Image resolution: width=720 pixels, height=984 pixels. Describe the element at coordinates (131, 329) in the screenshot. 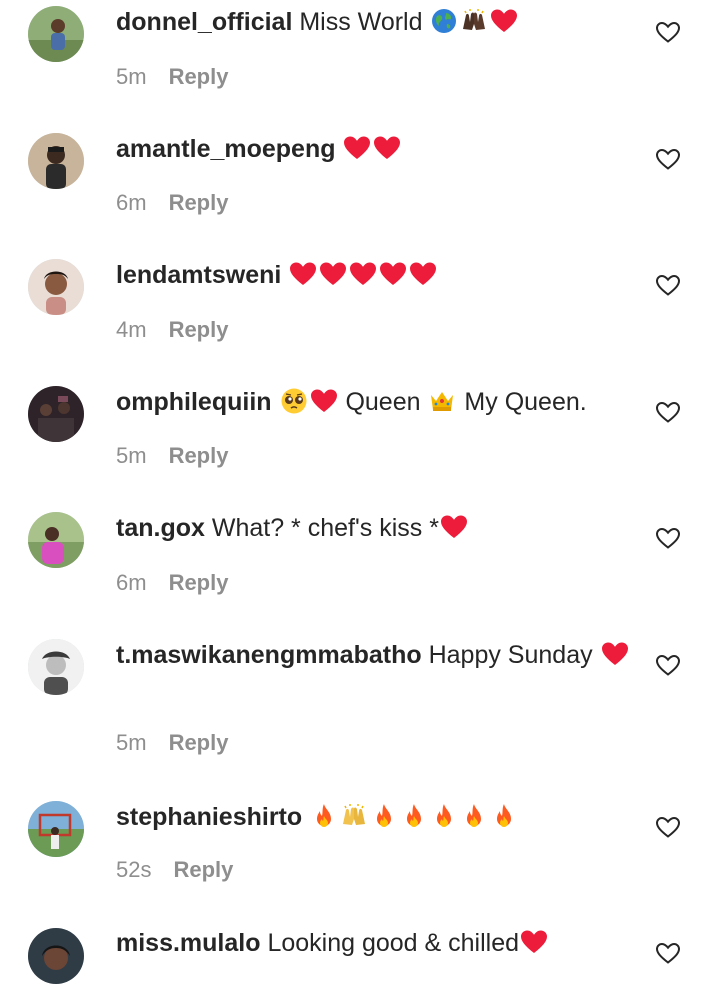

I see `comment-time: 4m` at that location.